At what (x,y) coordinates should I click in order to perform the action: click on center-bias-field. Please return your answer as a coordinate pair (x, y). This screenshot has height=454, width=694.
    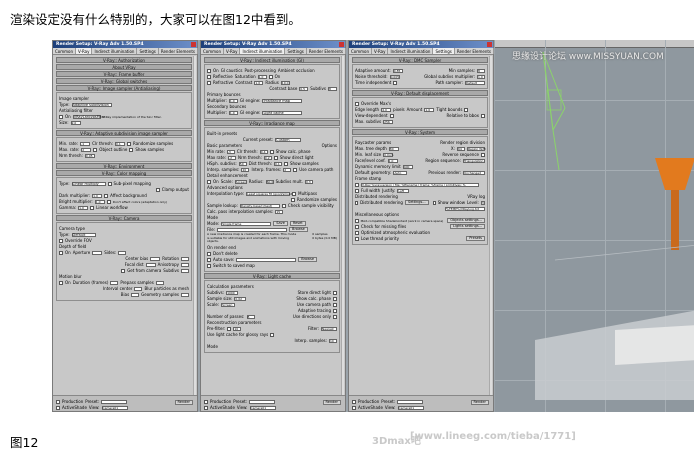
    Looking at the image, I should click on (155, 258).